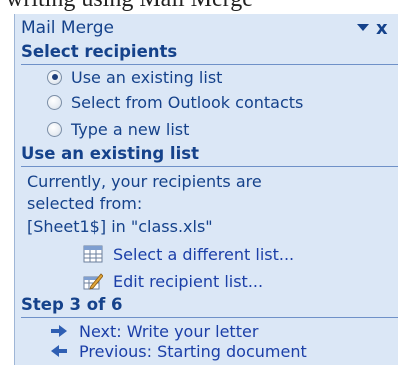  Describe the element at coordinates (147, 77) in the screenshot. I see `radio-label: Use an existing list` at that location.